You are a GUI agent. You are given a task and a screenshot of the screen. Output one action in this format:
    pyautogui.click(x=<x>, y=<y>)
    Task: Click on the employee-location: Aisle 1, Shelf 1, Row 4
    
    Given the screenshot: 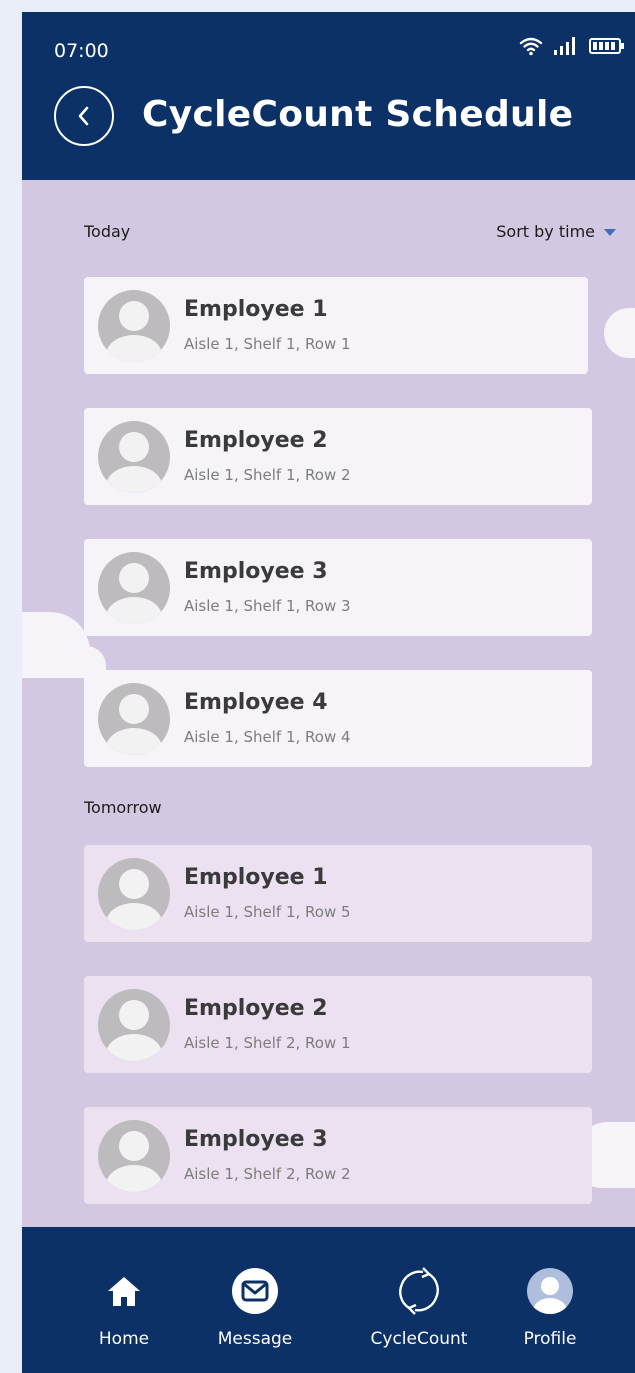 What is the action you would take?
    pyautogui.click(x=267, y=737)
    